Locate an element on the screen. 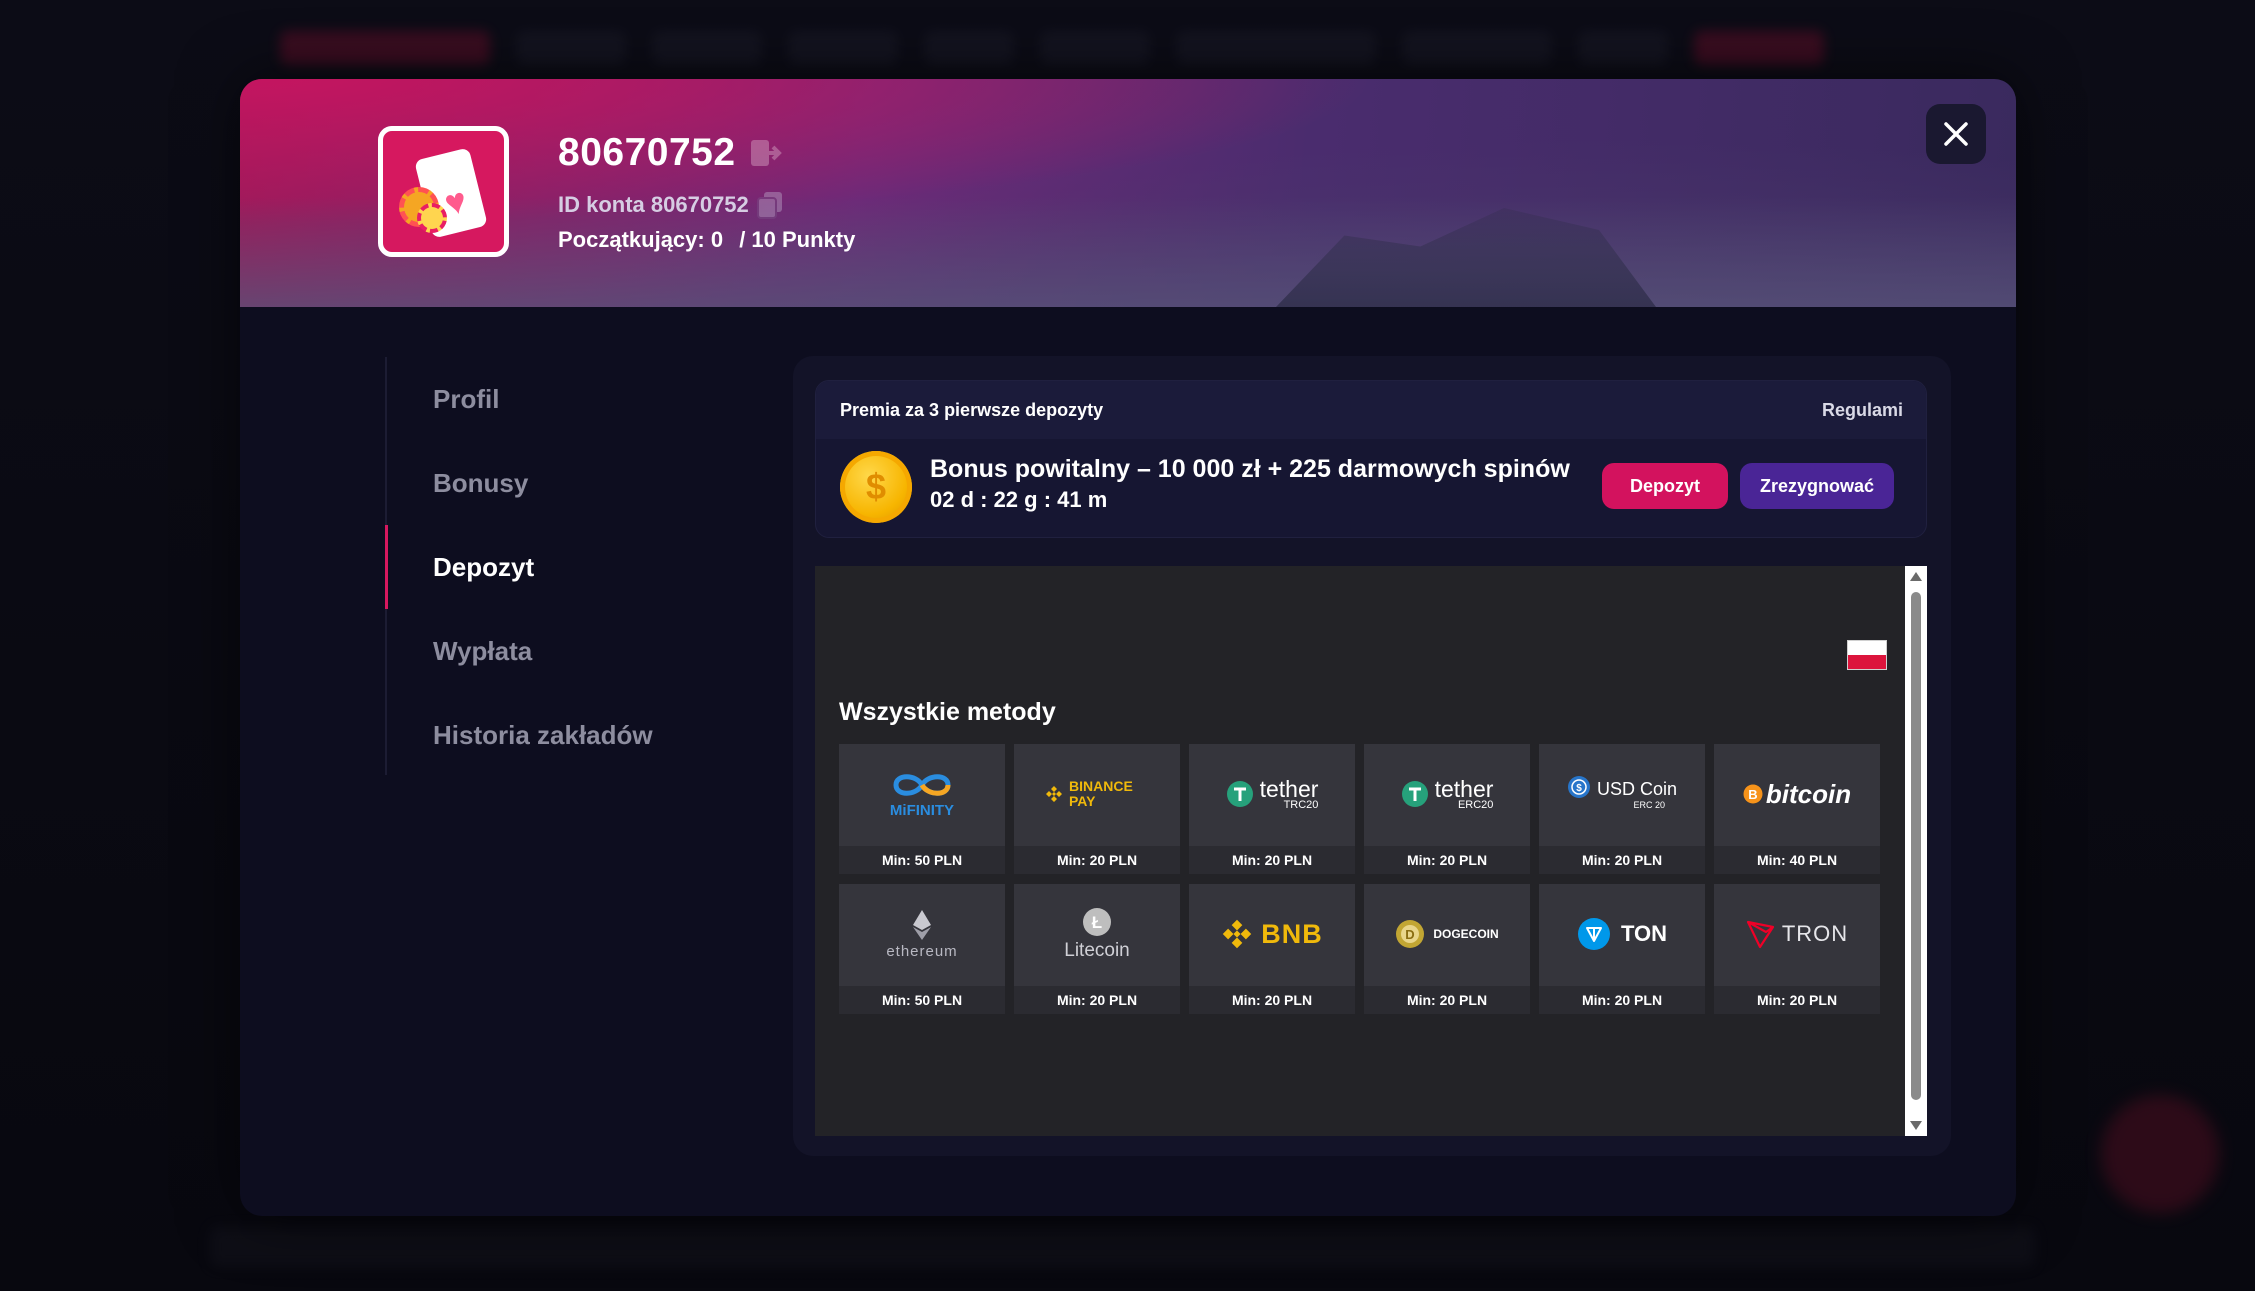 The width and height of the screenshot is (2255, 1291). promo-header: Premia za 3 pierwsze depozyty Regulamin is located at coordinates (1371, 410).